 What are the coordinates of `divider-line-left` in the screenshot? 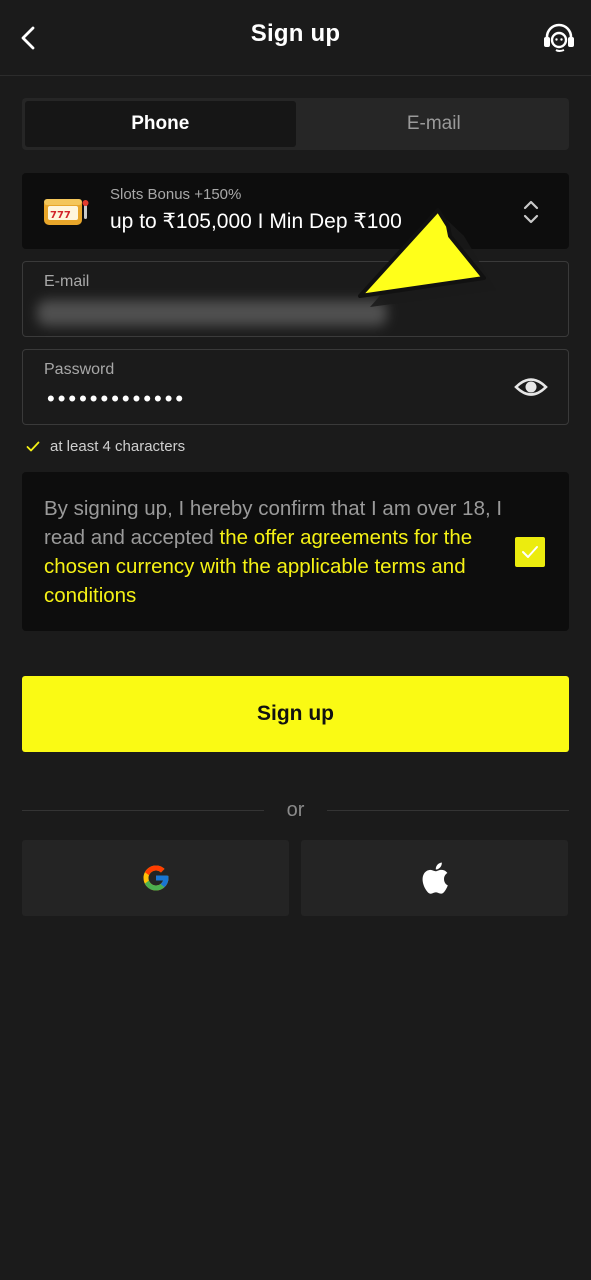 It's located at (143, 810).